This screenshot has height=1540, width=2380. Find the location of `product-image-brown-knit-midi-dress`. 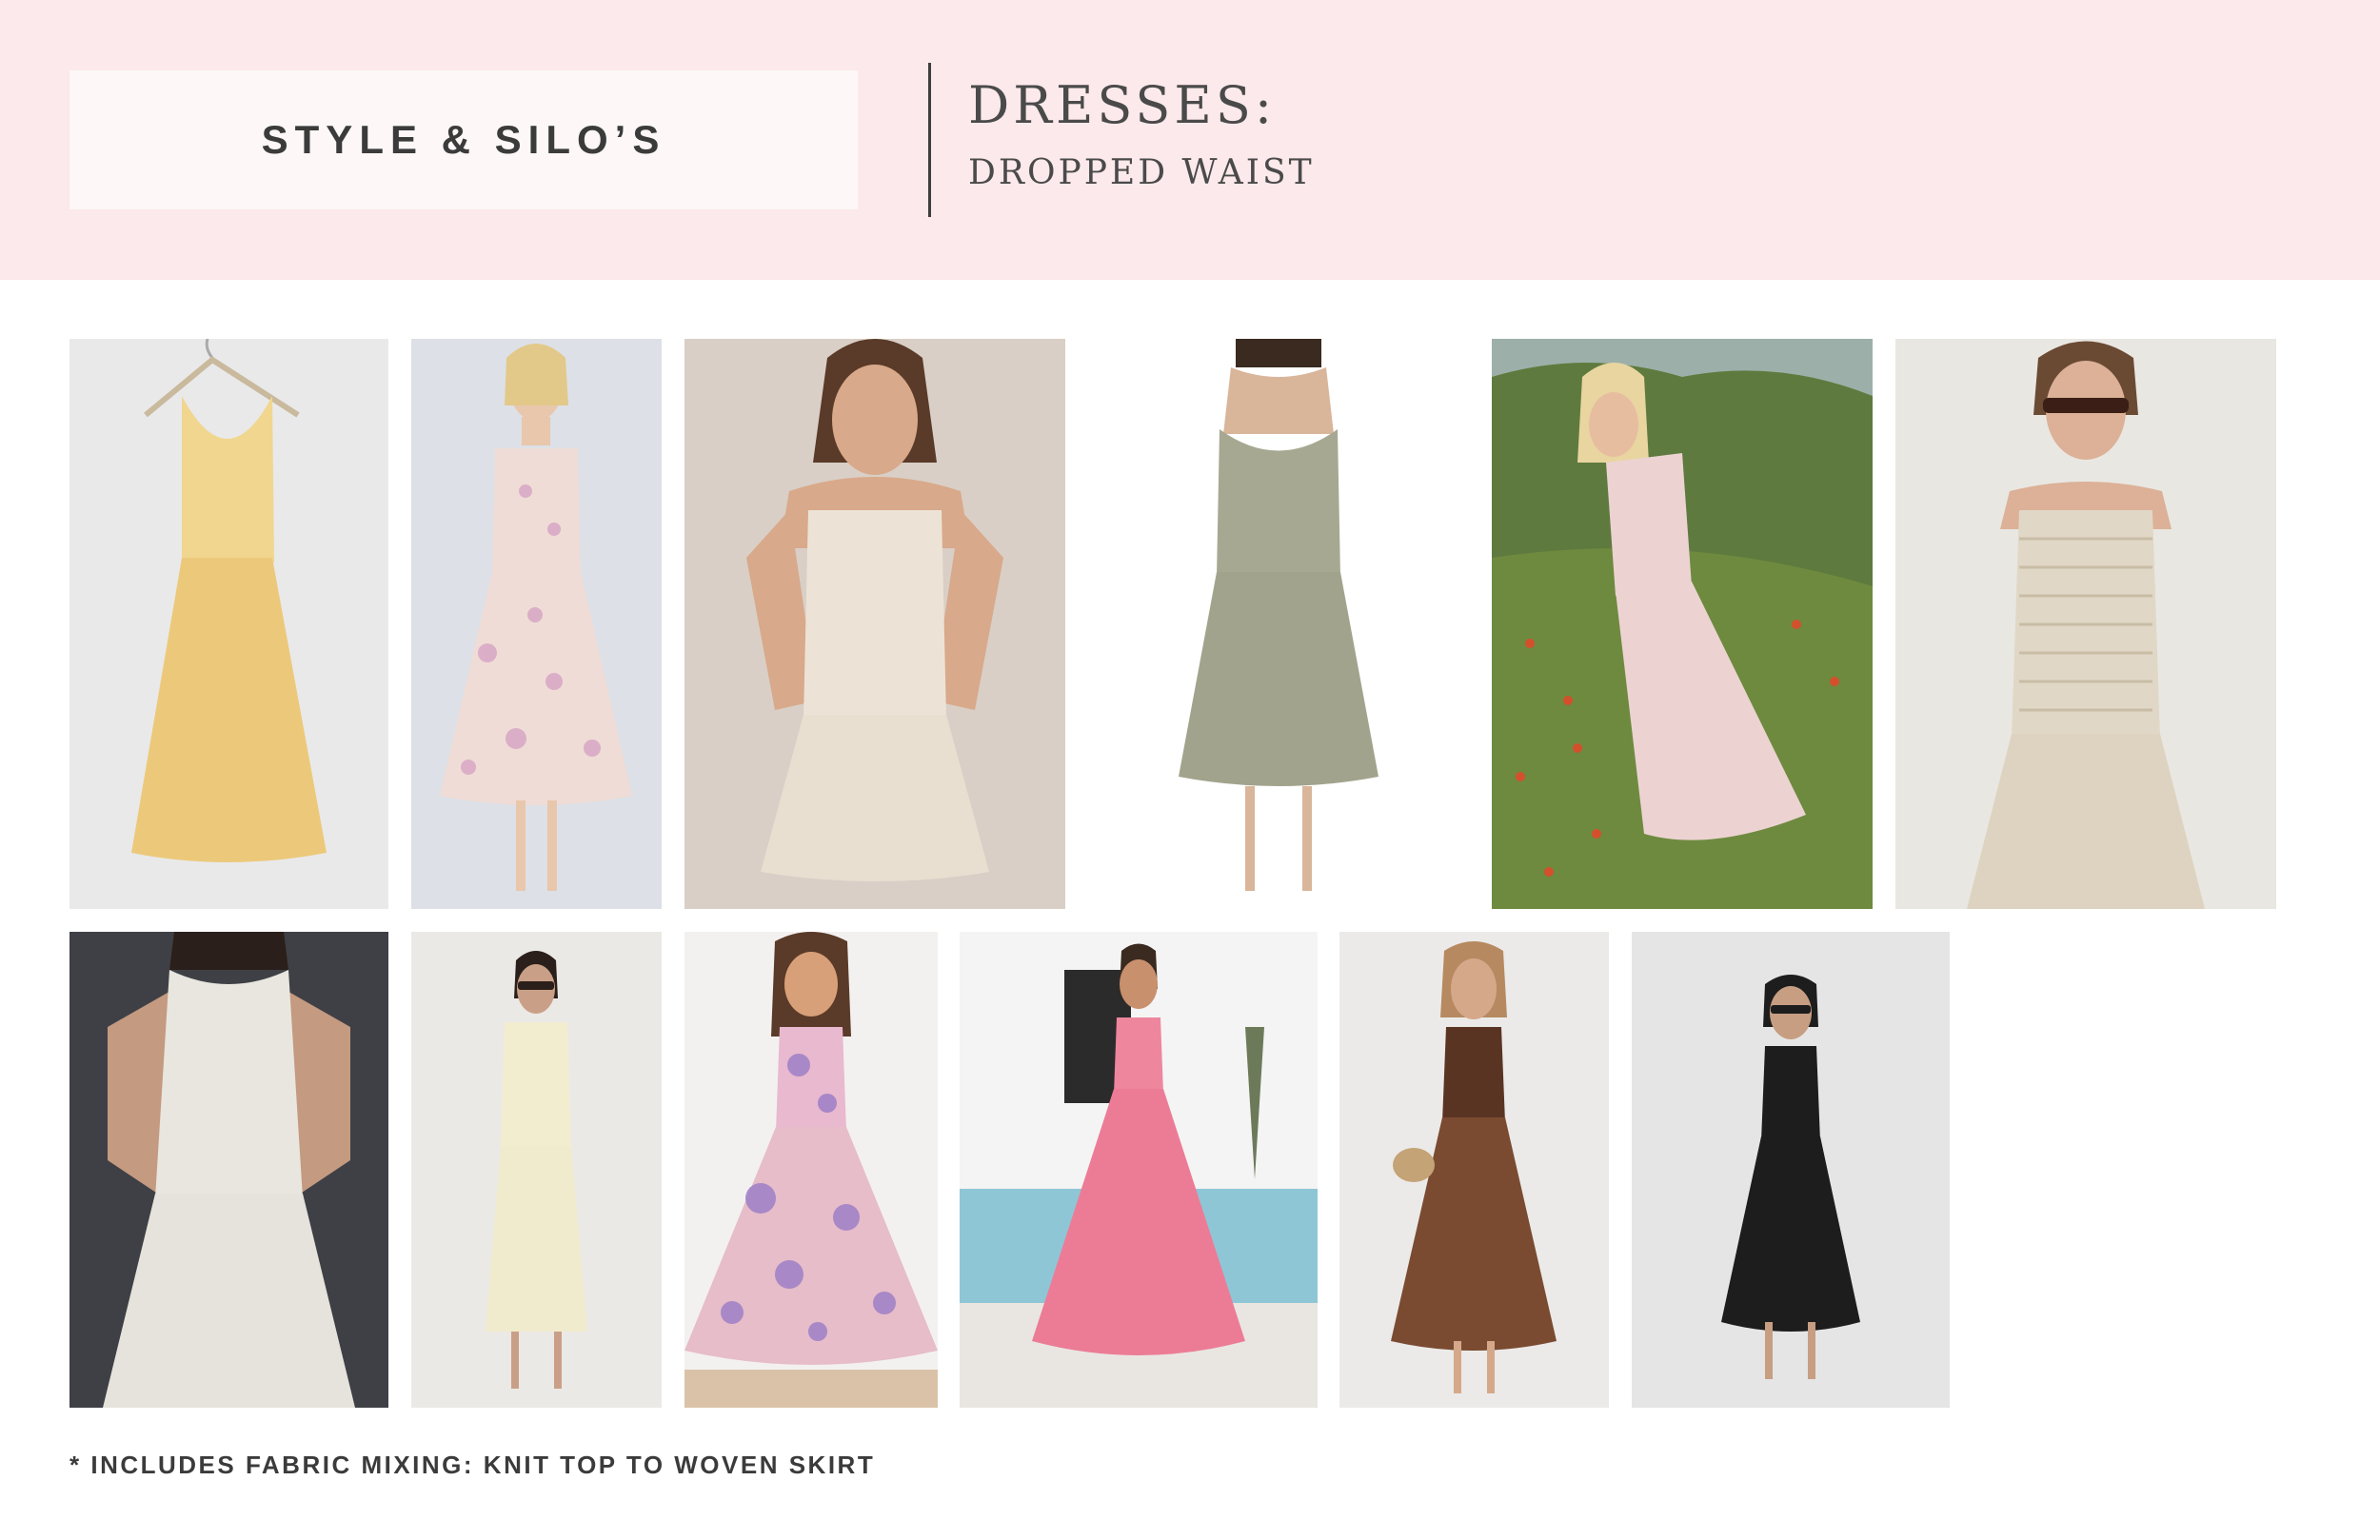

product-image-brown-knit-midi-dress is located at coordinates (1474, 1170).